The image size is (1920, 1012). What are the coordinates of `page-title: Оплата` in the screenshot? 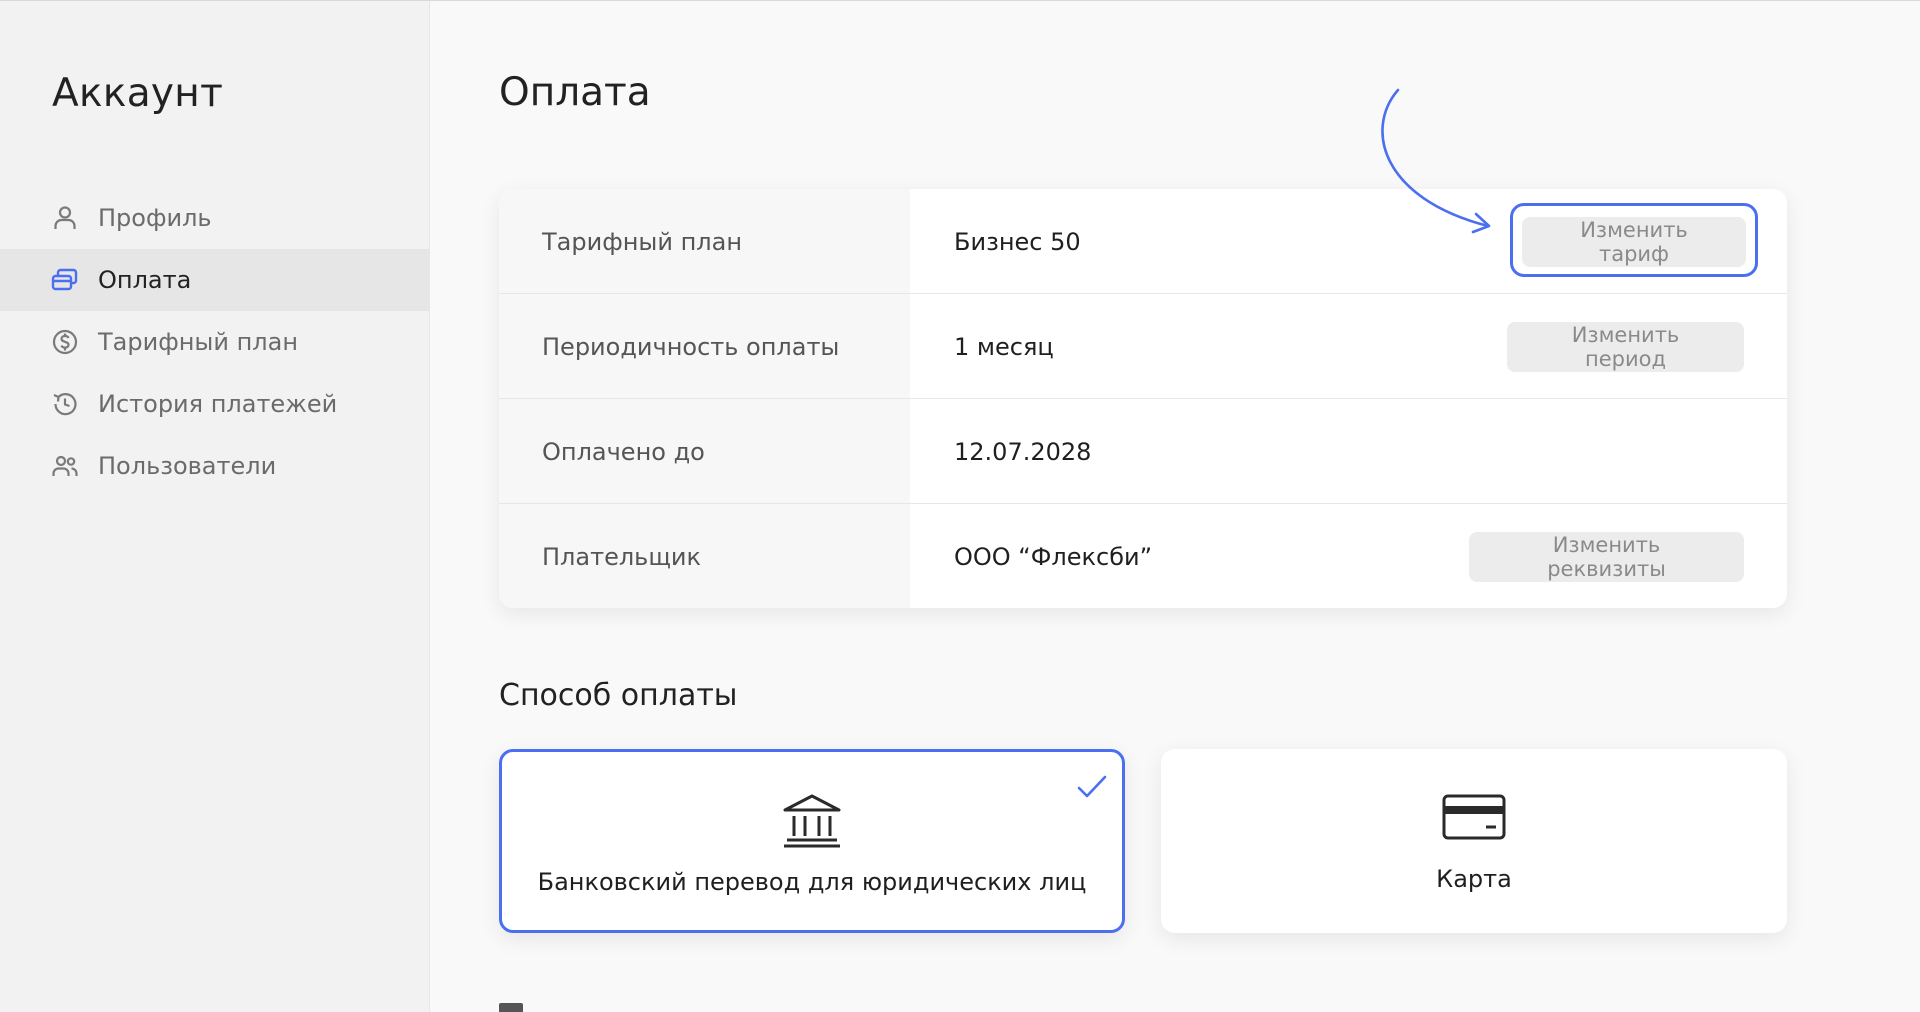 It's located at (575, 92).